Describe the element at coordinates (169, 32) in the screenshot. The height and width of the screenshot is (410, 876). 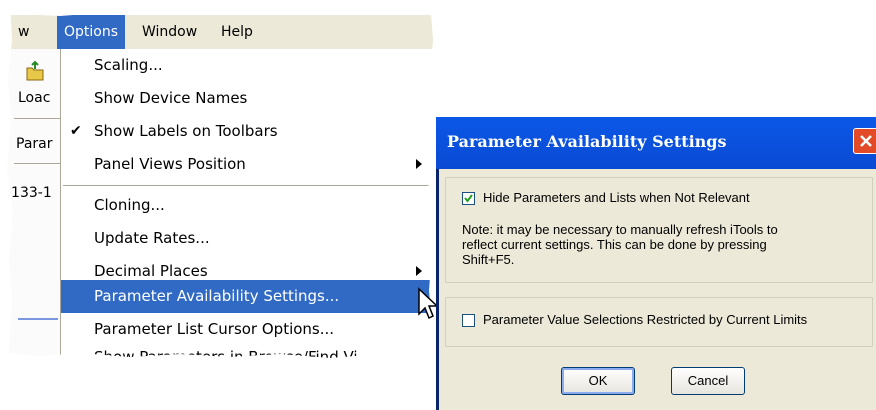
I see `menubar-item-window: Window` at that location.